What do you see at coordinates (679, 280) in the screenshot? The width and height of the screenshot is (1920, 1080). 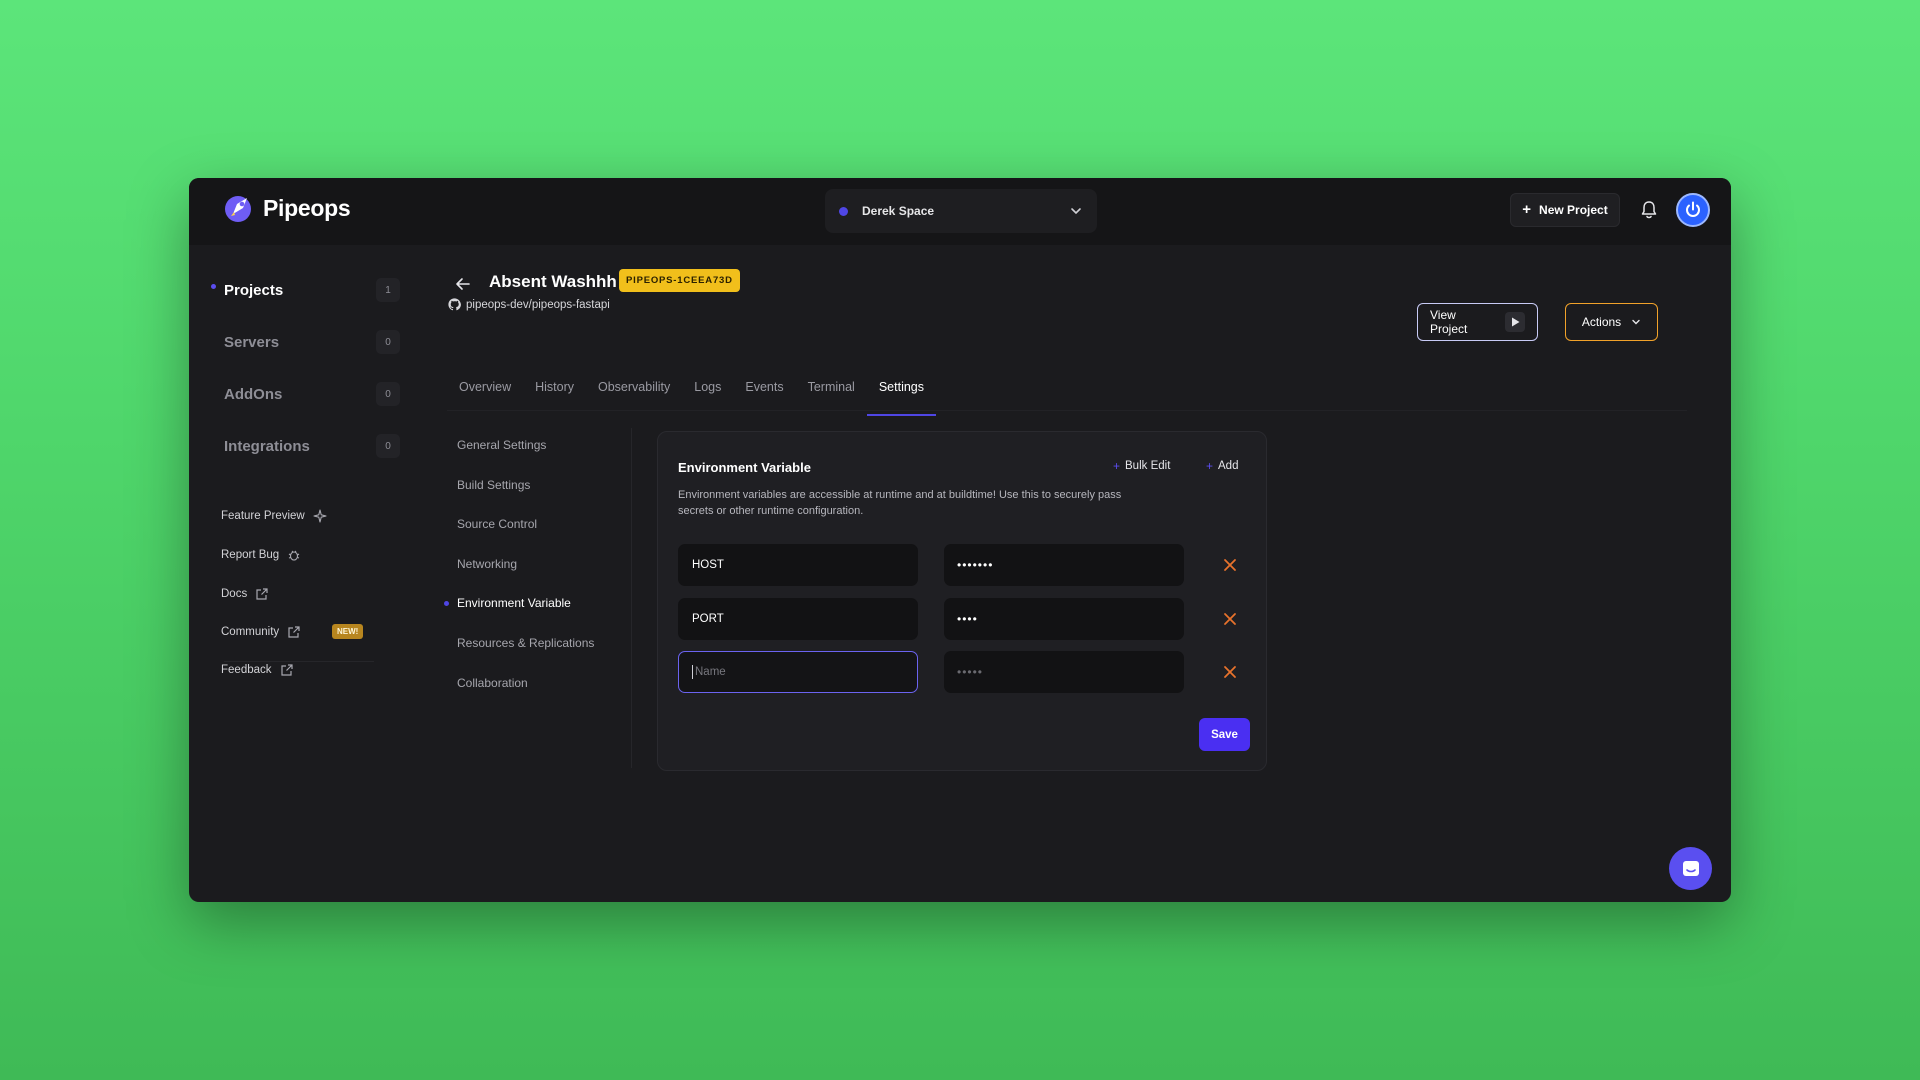 I see `project-id-badge: PIPEOPS-1CEEA73D` at bounding box center [679, 280].